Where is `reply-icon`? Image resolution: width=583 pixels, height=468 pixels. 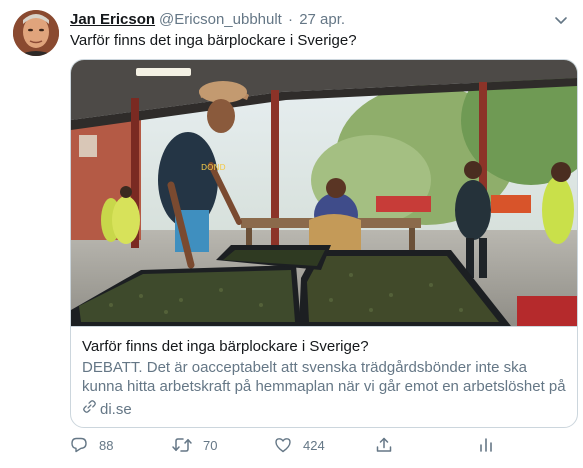
reply-icon is located at coordinates (79, 445).